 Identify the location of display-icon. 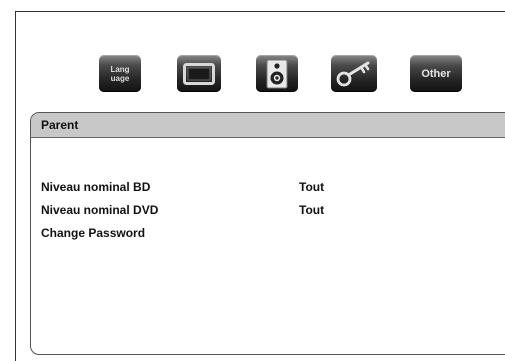
(199, 73).